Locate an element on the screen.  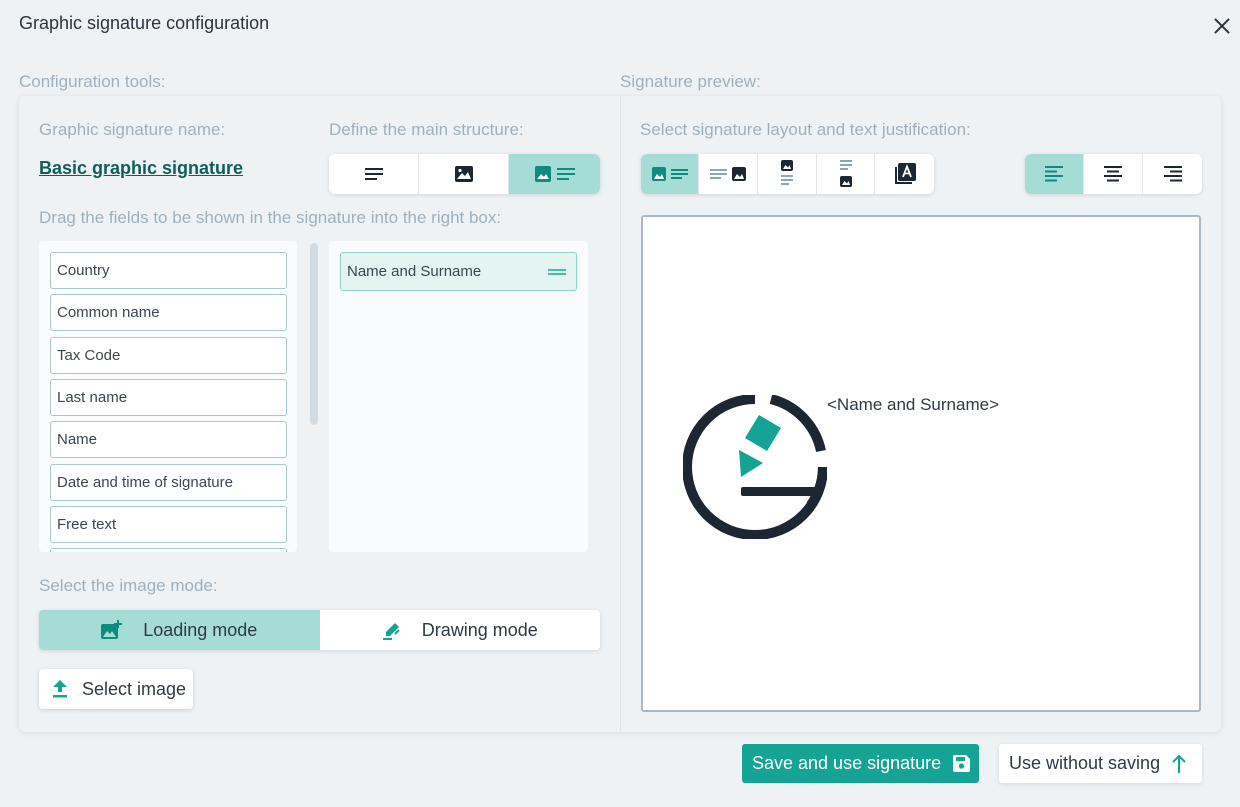
draw-icon is located at coordinates (391, 631).